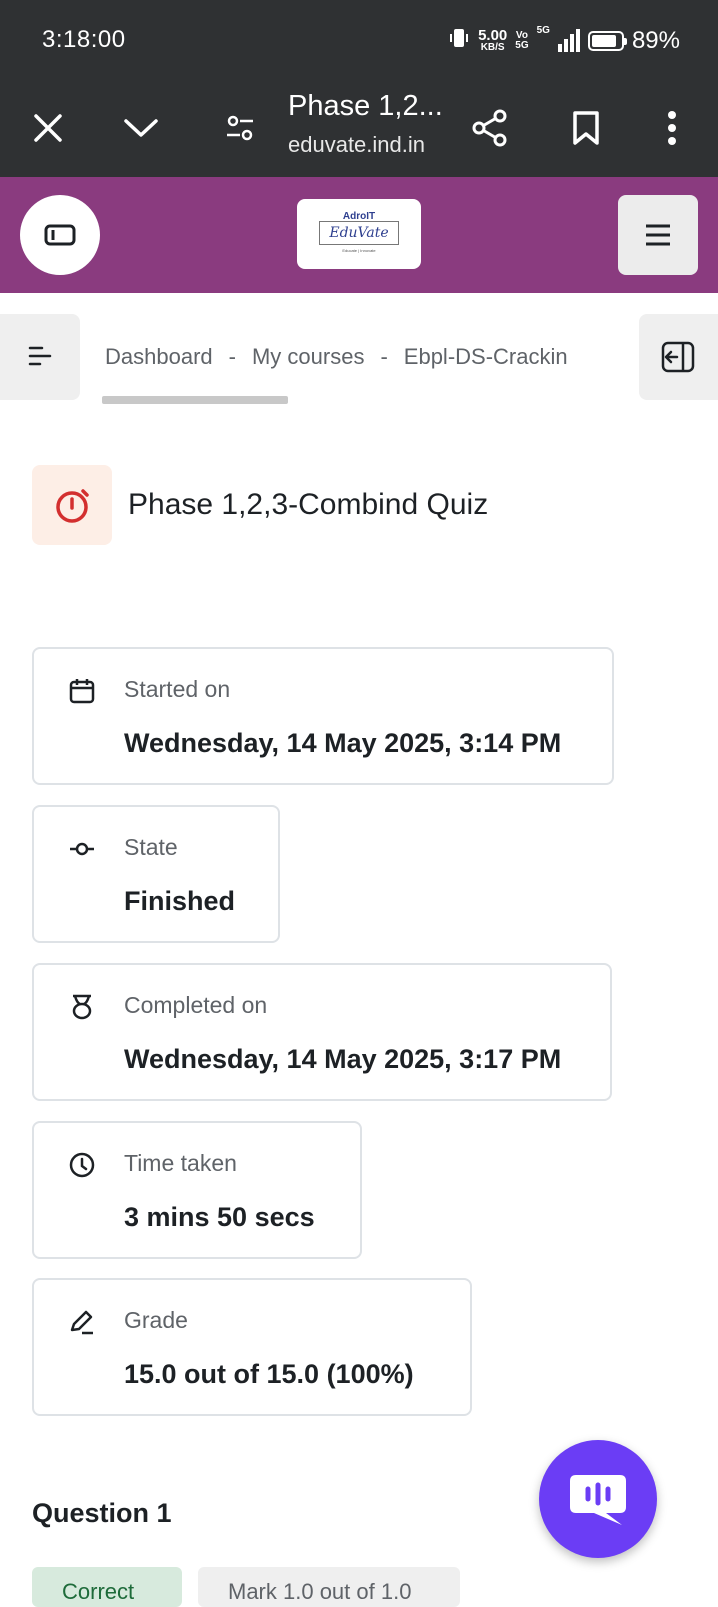  What do you see at coordinates (180, 901) in the screenshot?
I see `state-value: Finished` at bounding box center [180, 901].